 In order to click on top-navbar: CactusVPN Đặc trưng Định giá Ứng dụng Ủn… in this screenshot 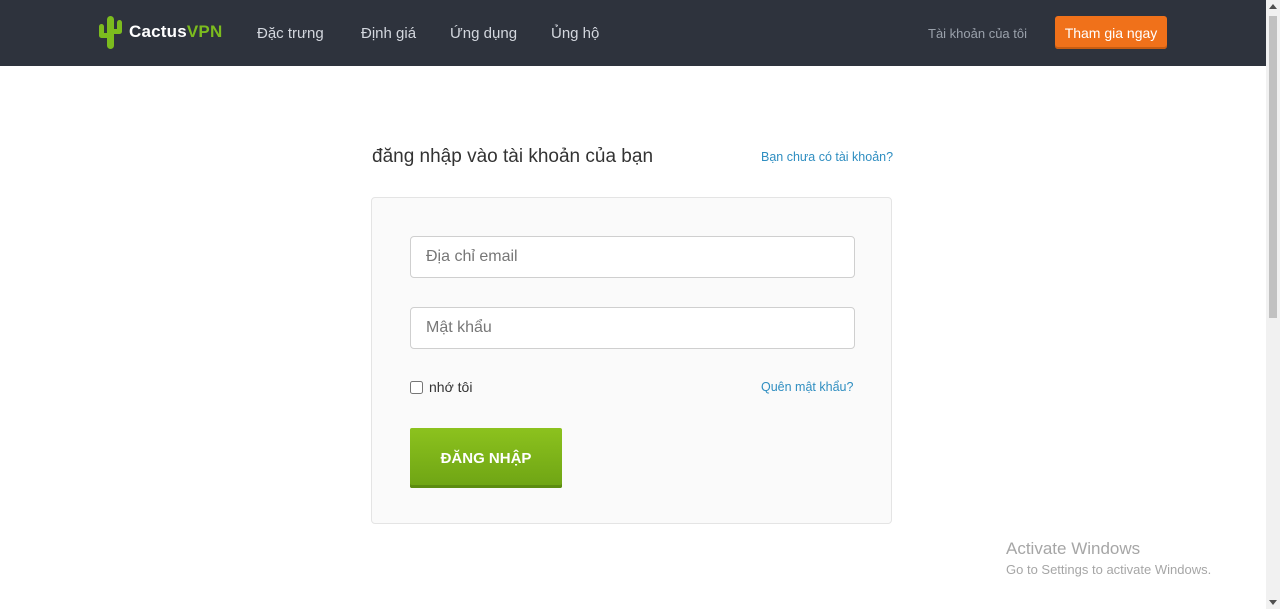, I will do `click(633, 33)`.